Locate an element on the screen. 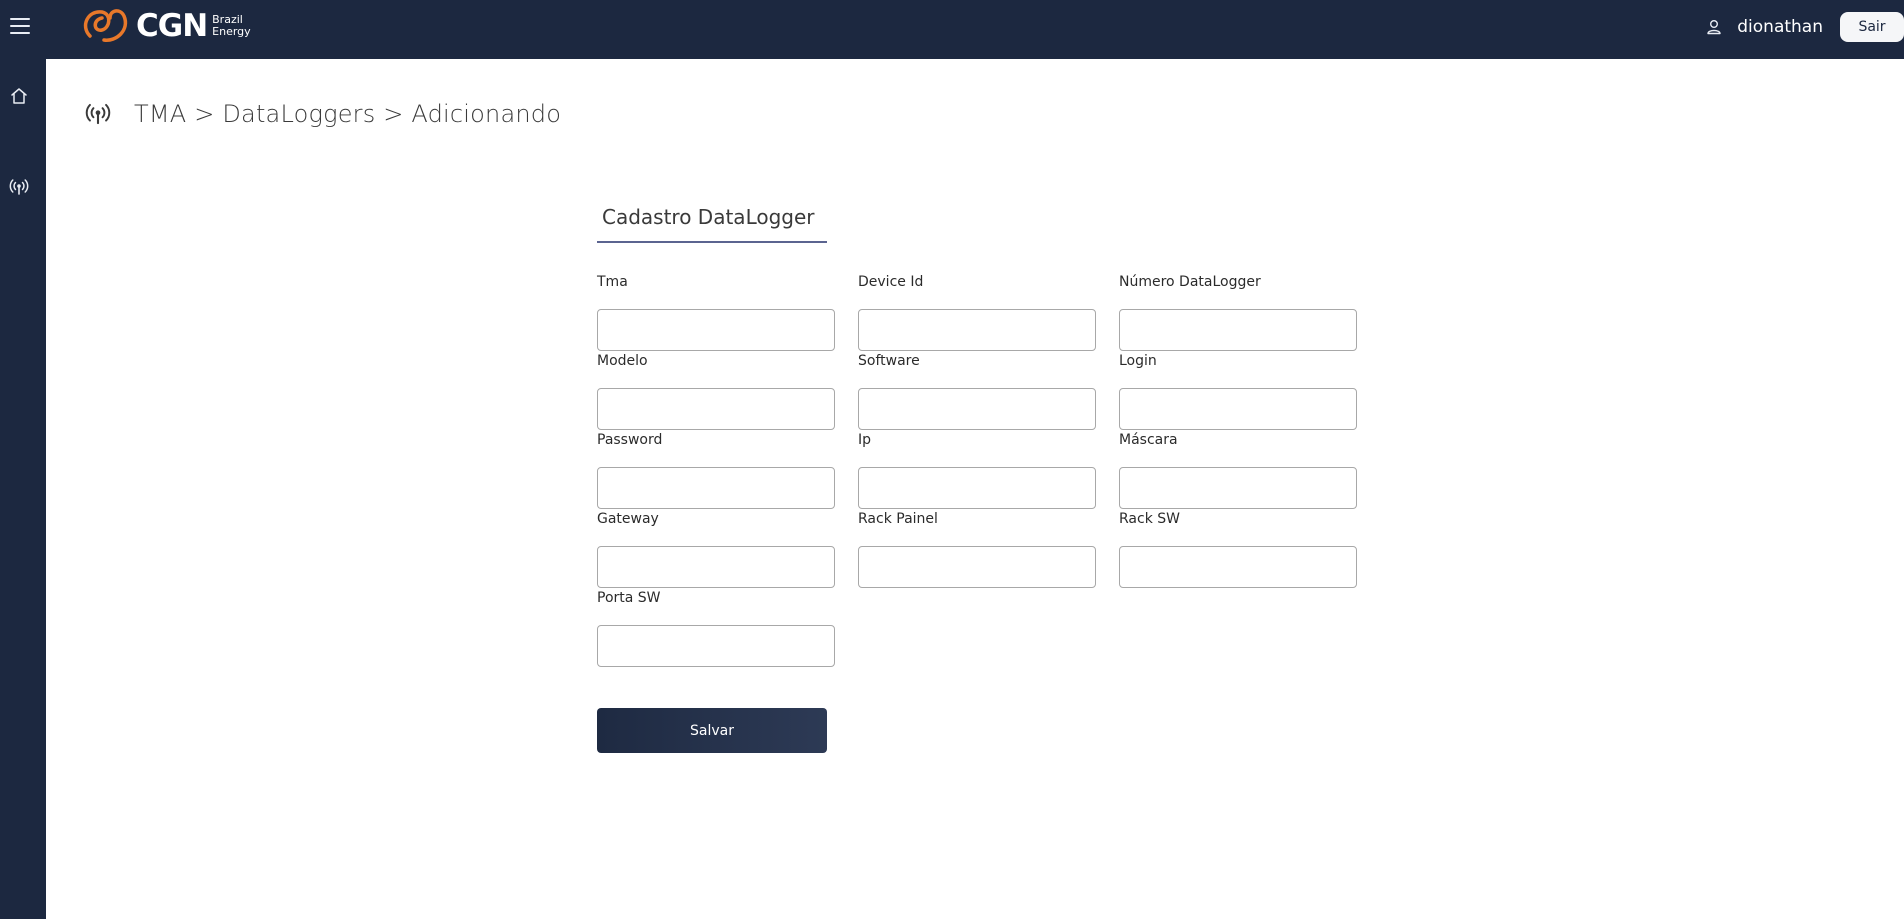 The image size is (1904, 919). field-tma: Tma is located at coordinates (716, 312).